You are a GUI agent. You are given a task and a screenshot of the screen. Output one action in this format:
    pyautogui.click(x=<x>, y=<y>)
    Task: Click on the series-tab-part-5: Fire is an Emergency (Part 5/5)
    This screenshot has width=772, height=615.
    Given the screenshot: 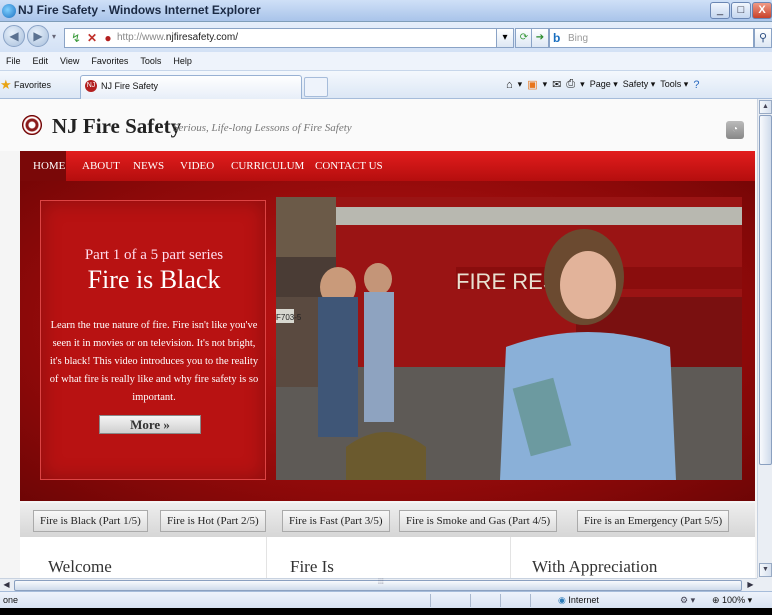 What is the action you would take?
    pyautogui.click(x=653, y=521)
    